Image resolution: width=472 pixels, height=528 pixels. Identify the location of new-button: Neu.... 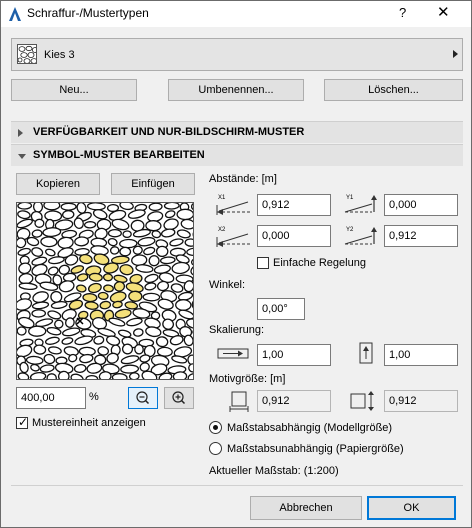
(74, 90).